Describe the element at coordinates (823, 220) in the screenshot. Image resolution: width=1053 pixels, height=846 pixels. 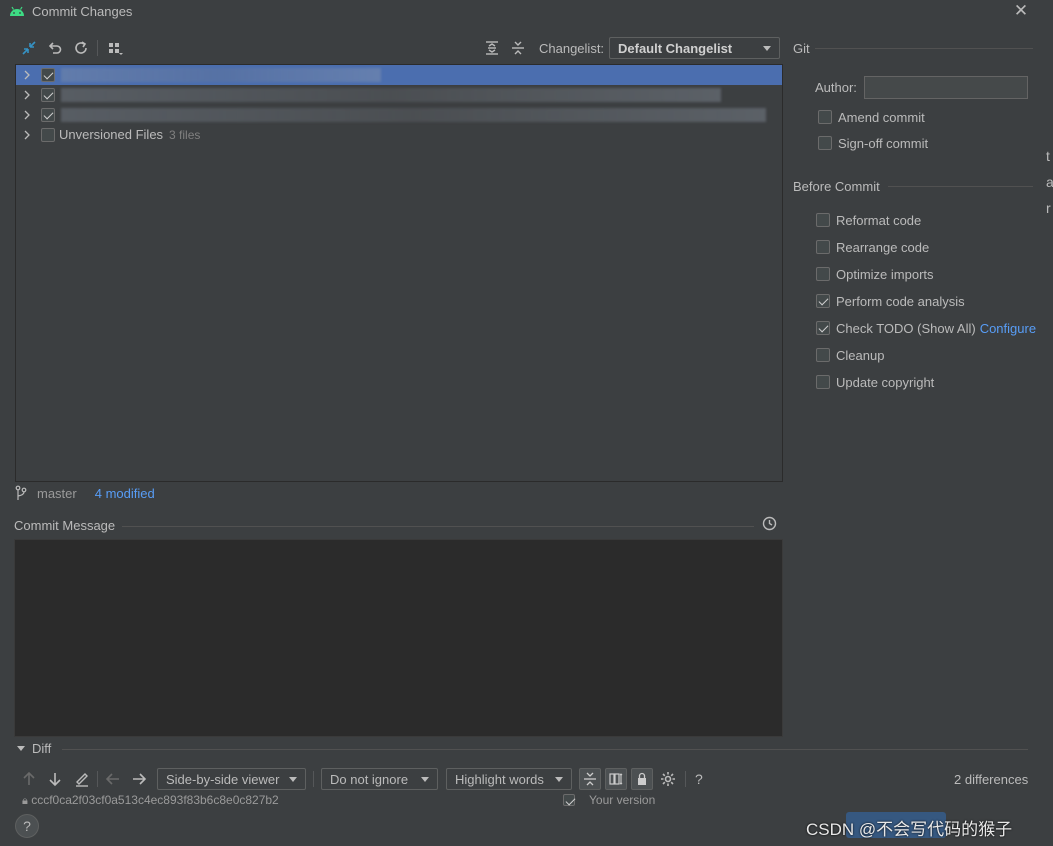
I see `reformat-code-checkbox` at that location.